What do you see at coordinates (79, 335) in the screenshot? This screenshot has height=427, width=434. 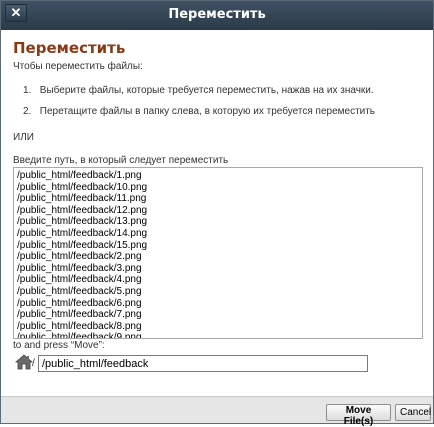 I see `file-path-line: /public_html/feedback/9.png` at bounding box center [79, 335].